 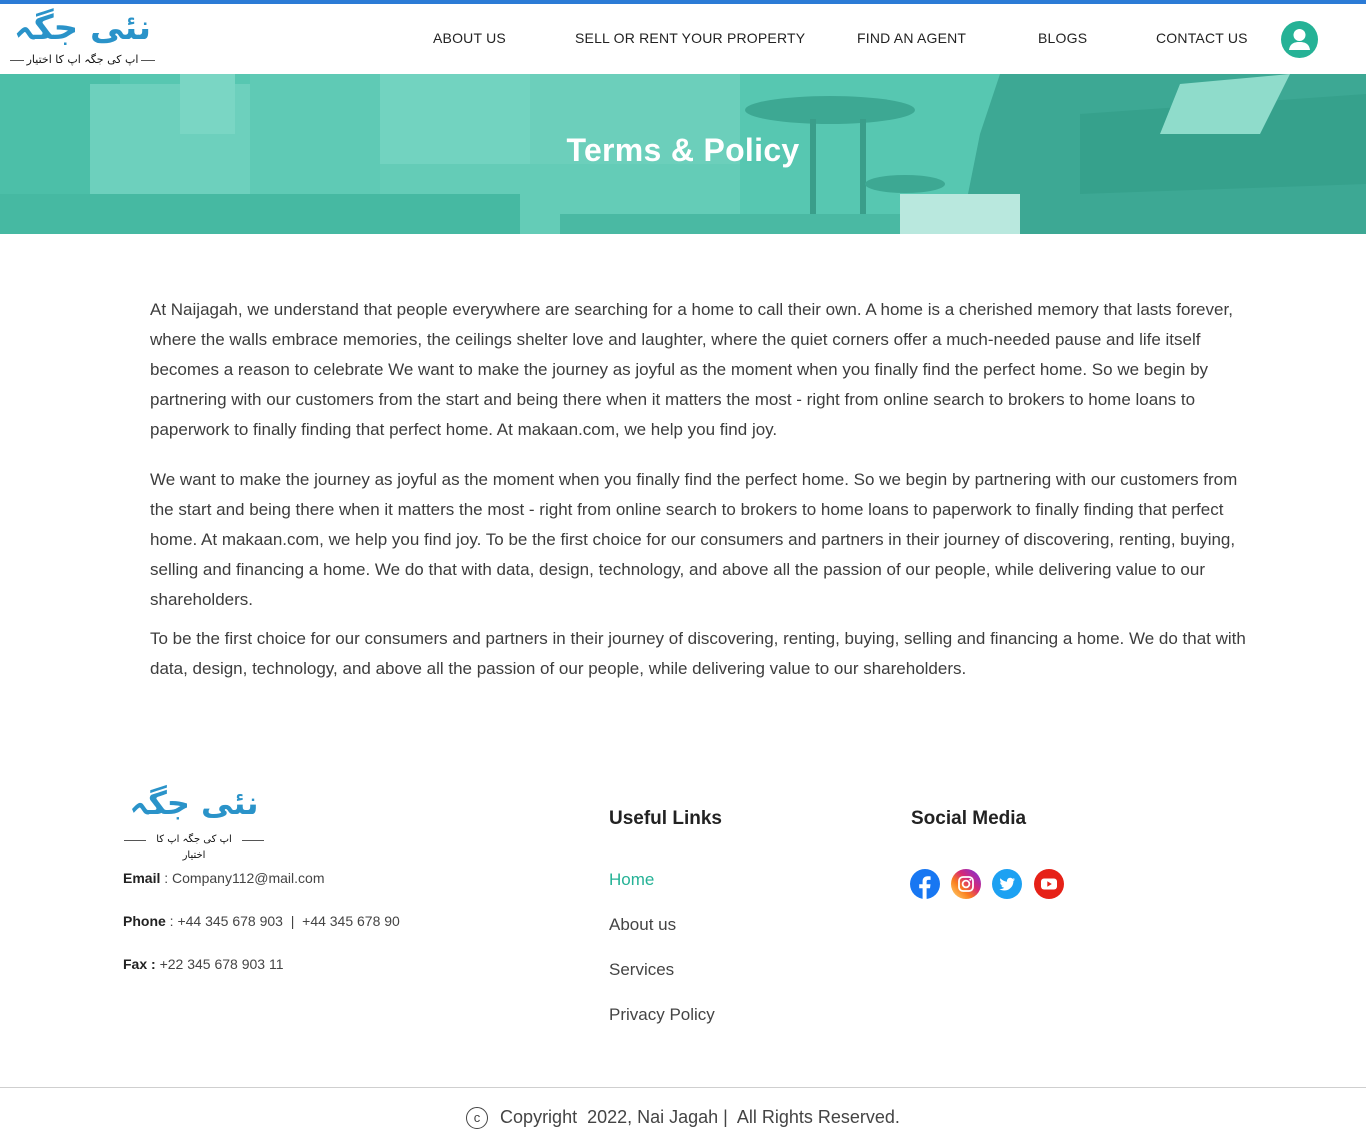 I want to click on email-value: : Company112@mail.com, so click(x=242, y=878).